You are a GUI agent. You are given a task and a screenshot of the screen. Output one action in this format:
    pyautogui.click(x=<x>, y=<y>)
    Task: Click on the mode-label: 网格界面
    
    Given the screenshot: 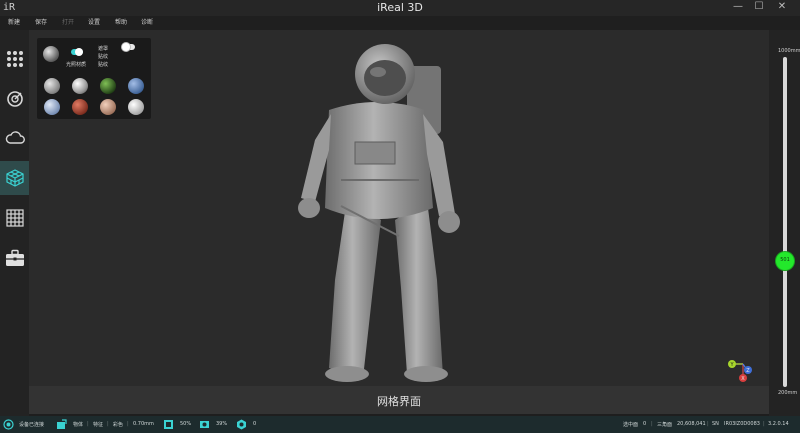 What is the action you would take?
    pyautogui.click(x=399, y=401)
    